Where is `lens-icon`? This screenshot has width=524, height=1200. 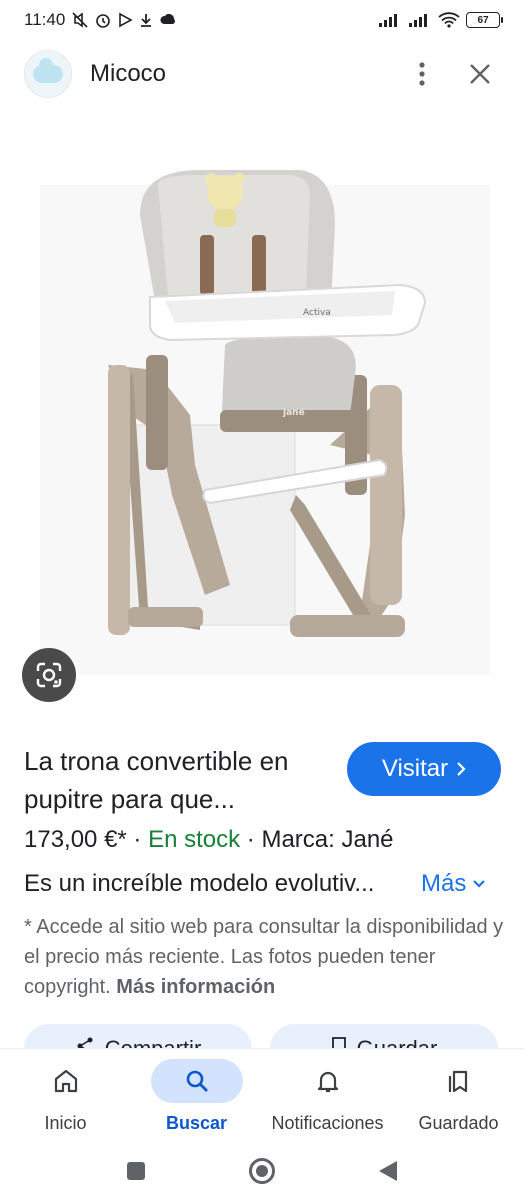
lens-icon is located at coordinates (49, 675).